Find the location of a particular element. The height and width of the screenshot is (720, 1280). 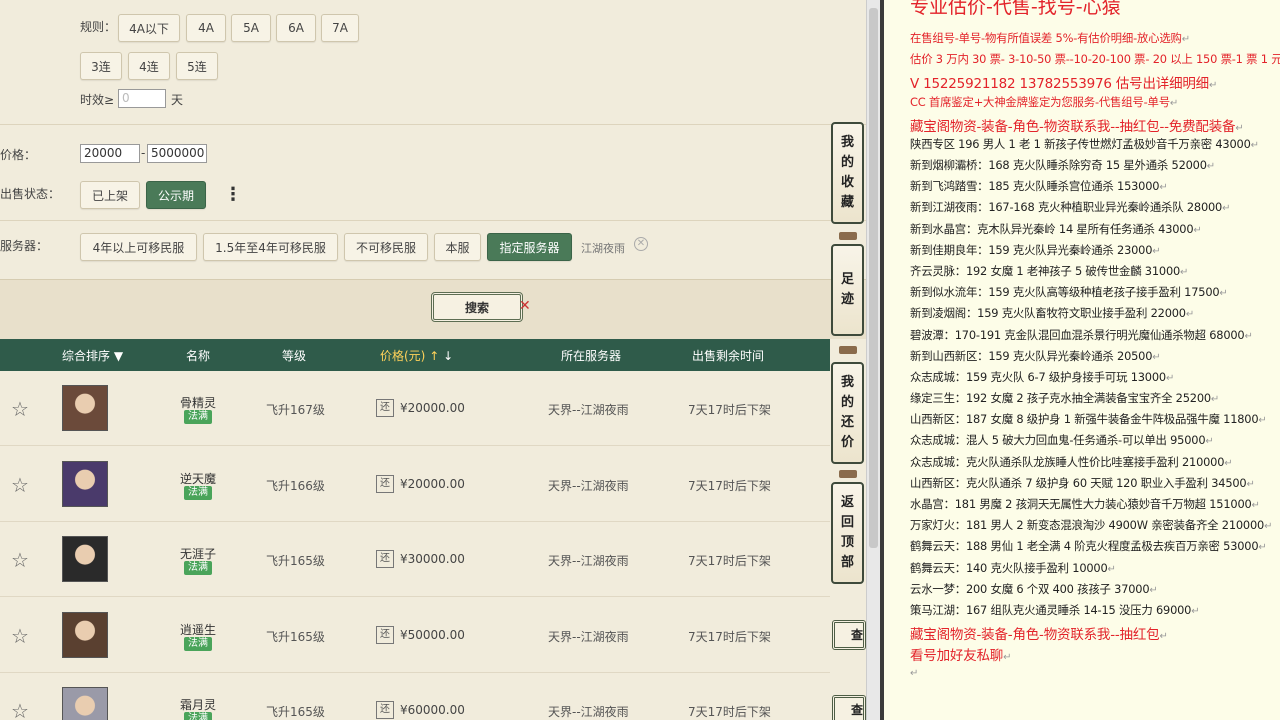

scrollbar is located at coordinates (873, 360).